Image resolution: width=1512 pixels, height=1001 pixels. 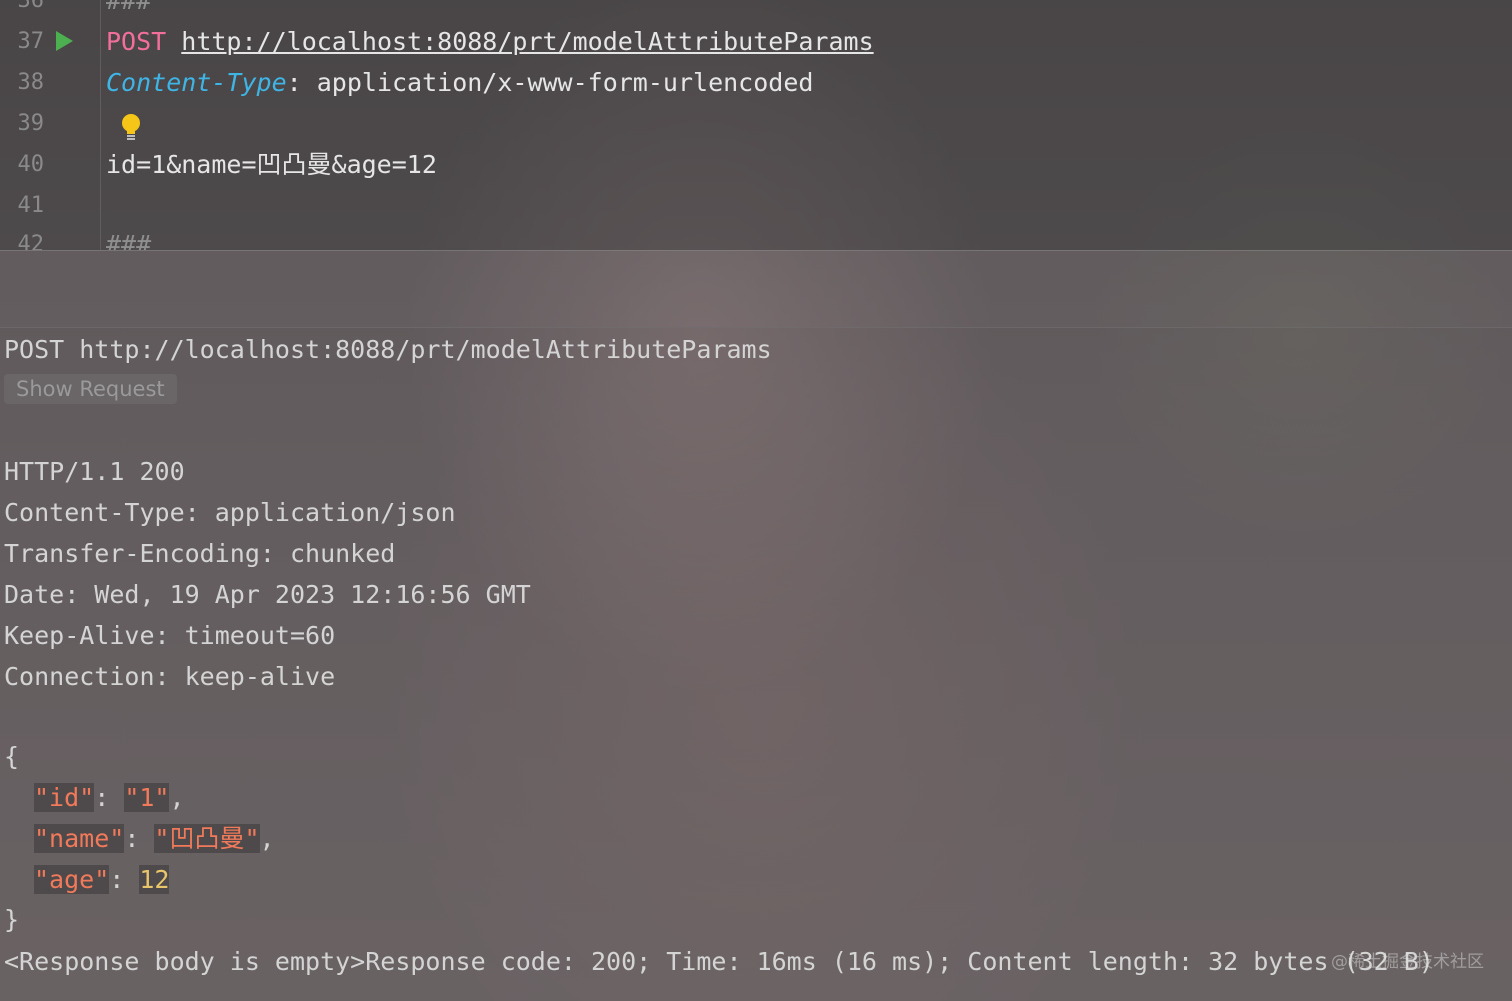 I want to click on json-key: "id", so click(x=64, y=797).